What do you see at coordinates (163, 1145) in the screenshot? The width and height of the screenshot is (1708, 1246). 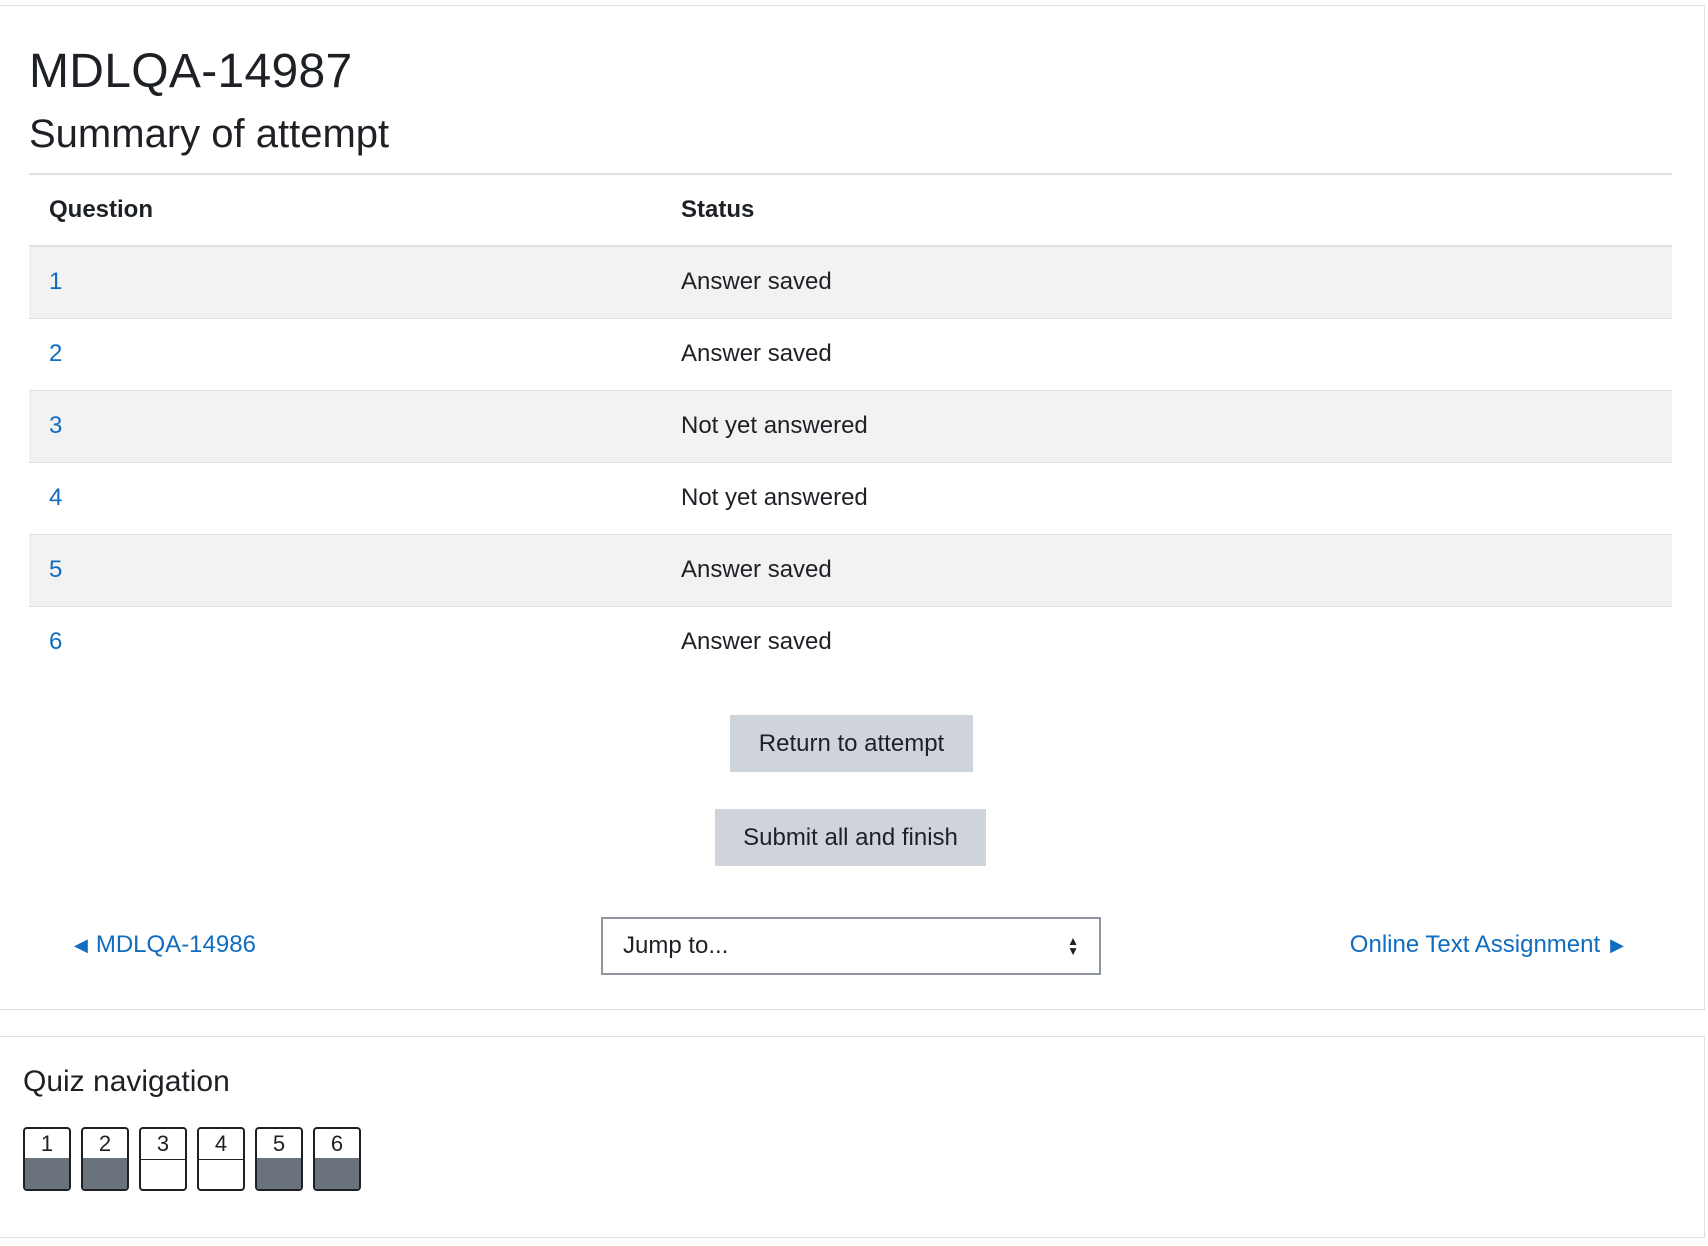 I see `quiz-nav-number: 3` at bounding box center [163, 1145].